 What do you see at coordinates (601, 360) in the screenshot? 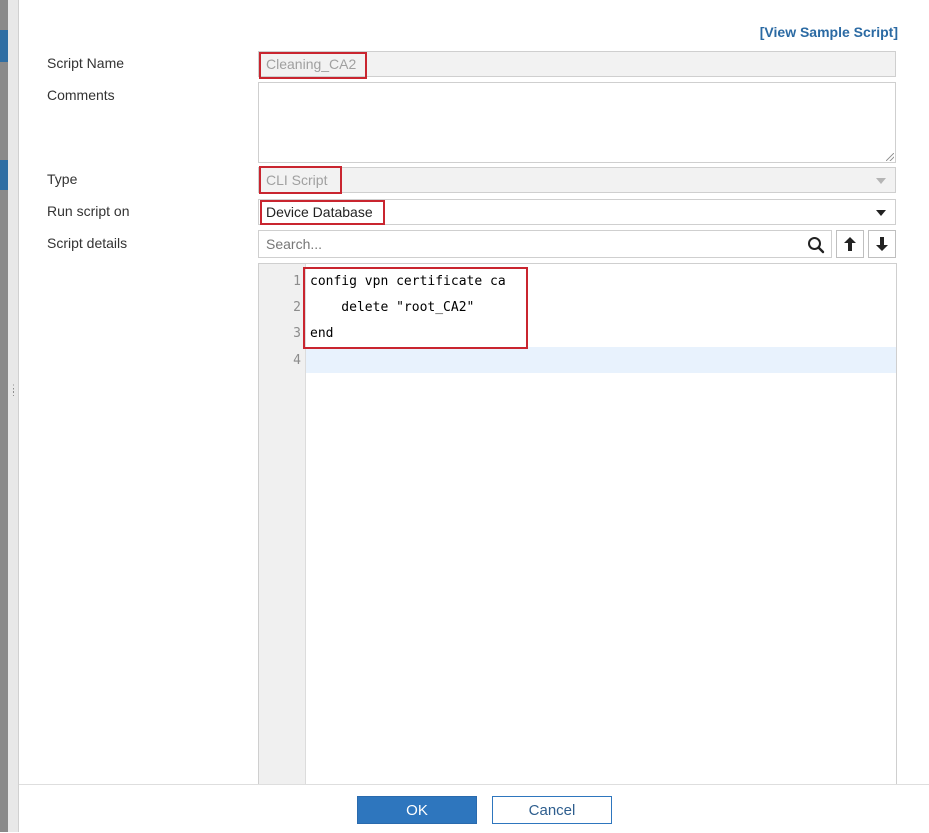
I see `active-line-highlight` at bounding box center [601, 360].